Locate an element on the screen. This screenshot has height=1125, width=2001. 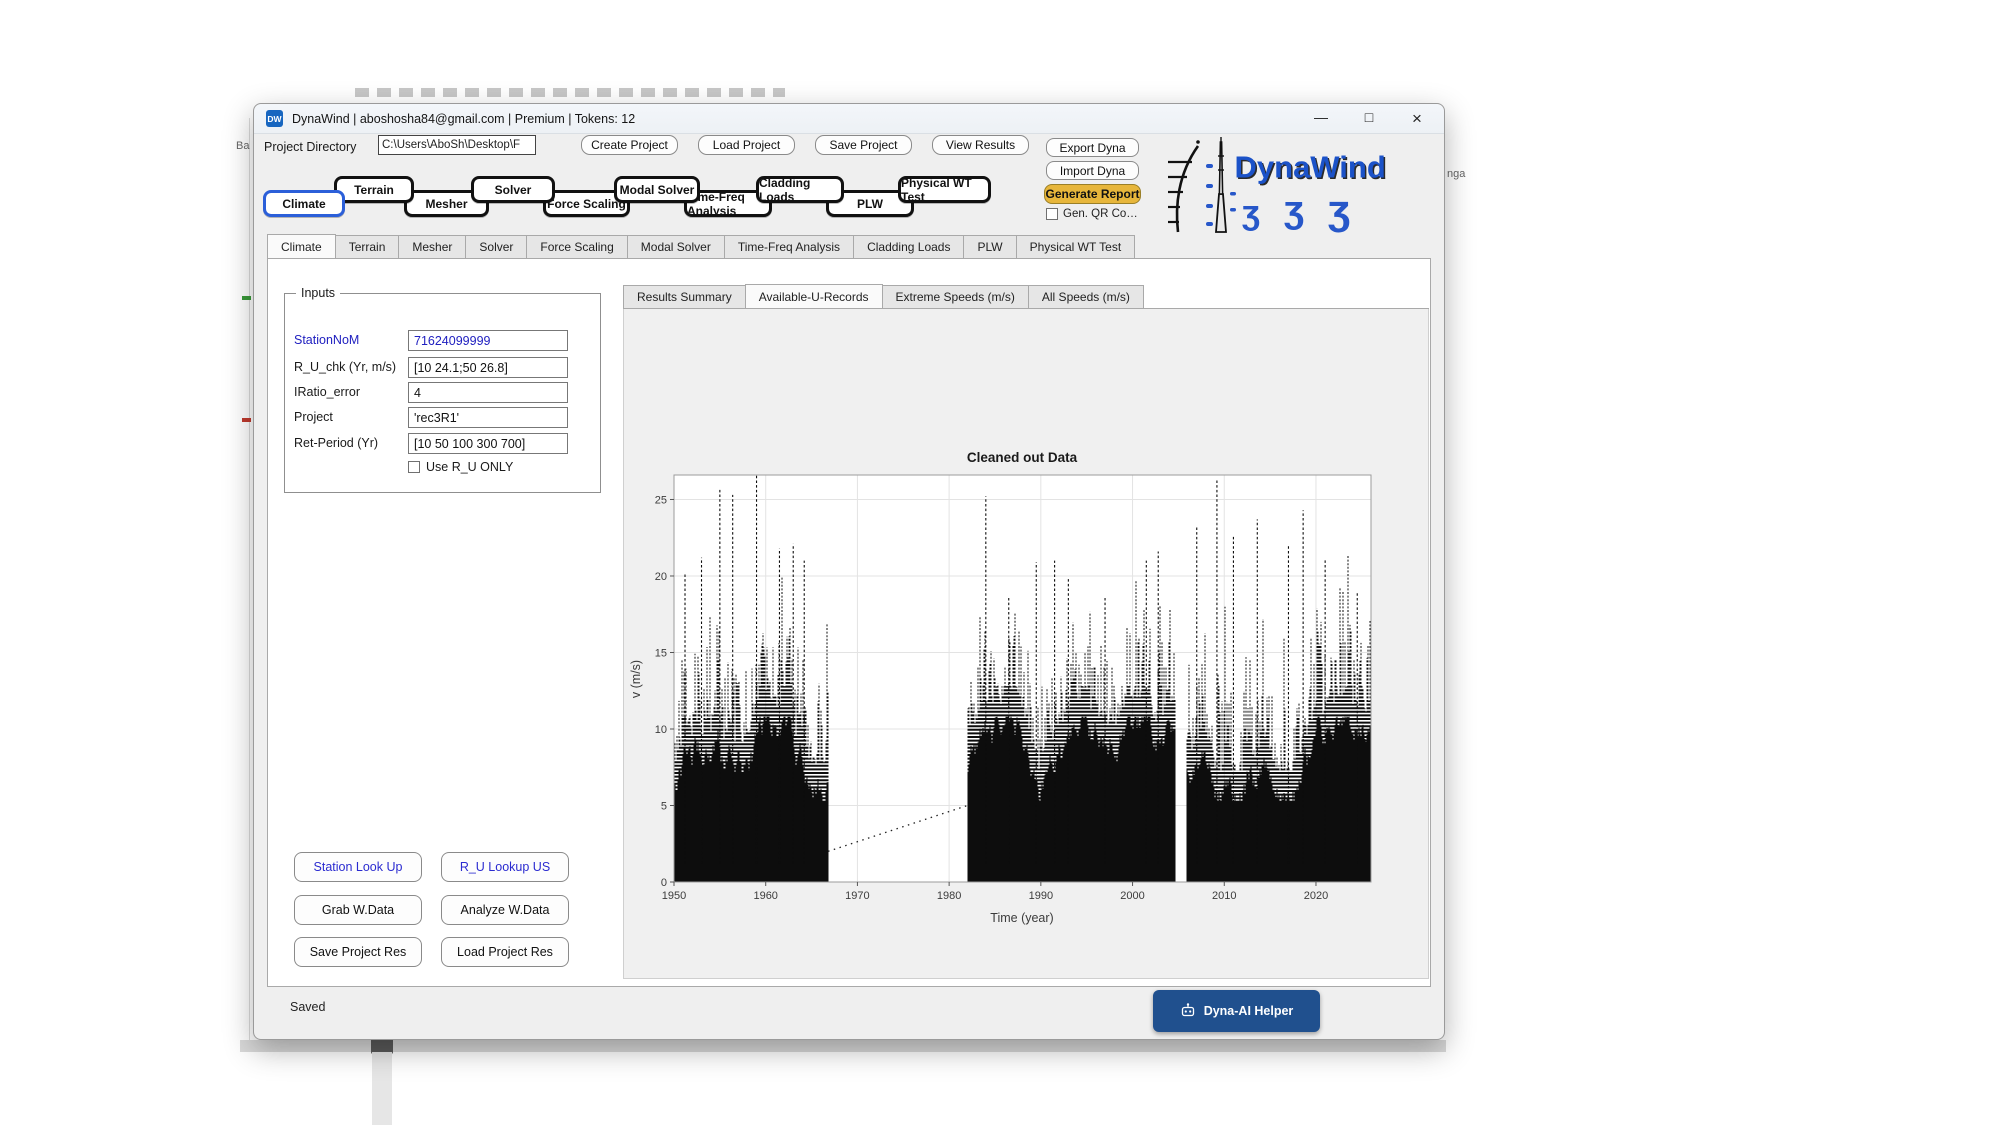
chart-title: Cleaned out Data is located at coordinates (1022, 457).